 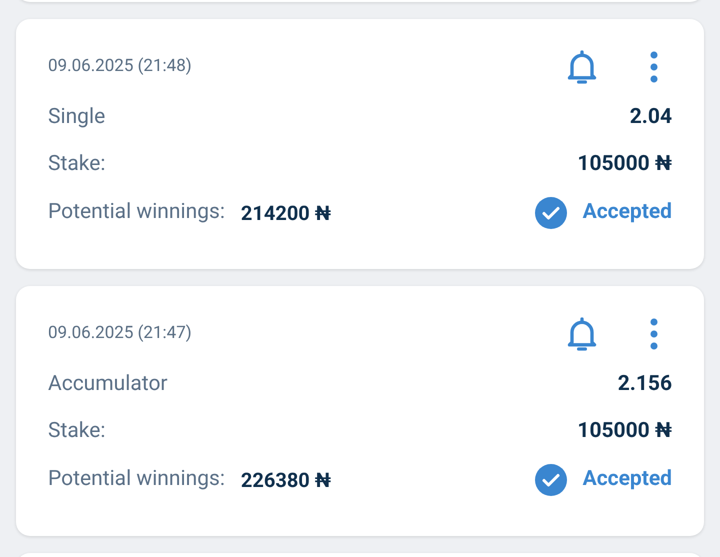 I want to click on winnings-value: 226380 ₦, so click(x=285, y=480).